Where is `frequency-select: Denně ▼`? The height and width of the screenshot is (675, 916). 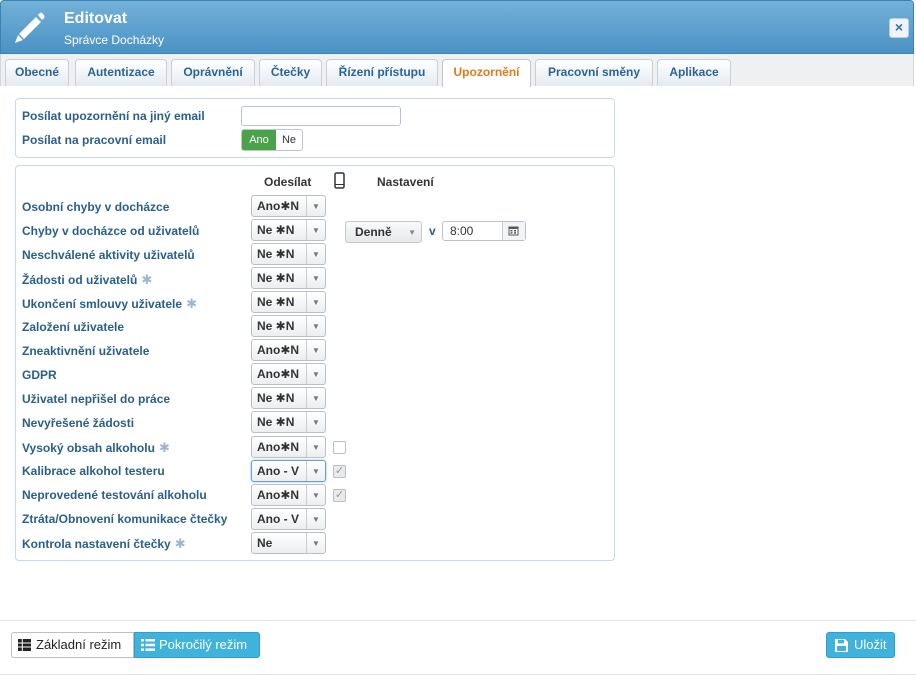 frequency-select: Denně ▼ is located at coordinates (383, 232).